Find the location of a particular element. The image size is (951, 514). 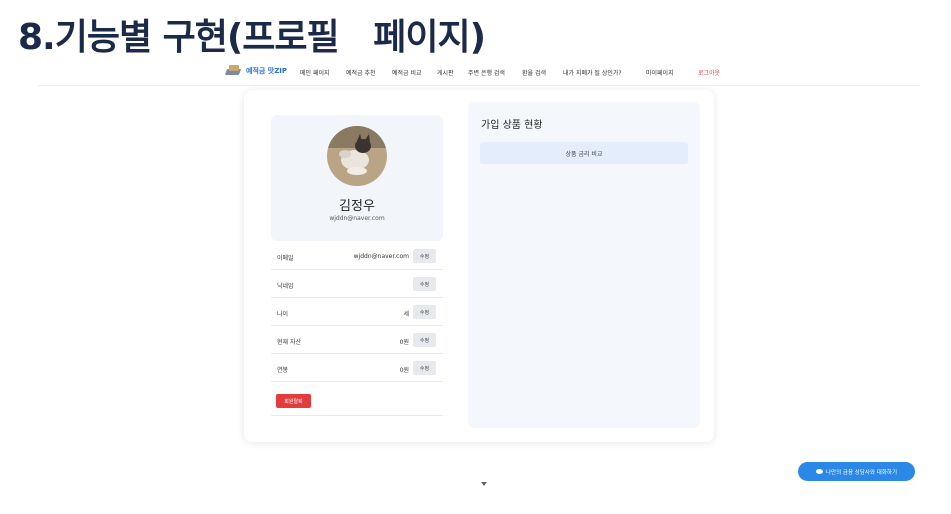

withdraw-button: 회원탈퇴 is located at coordinates (293, 401).